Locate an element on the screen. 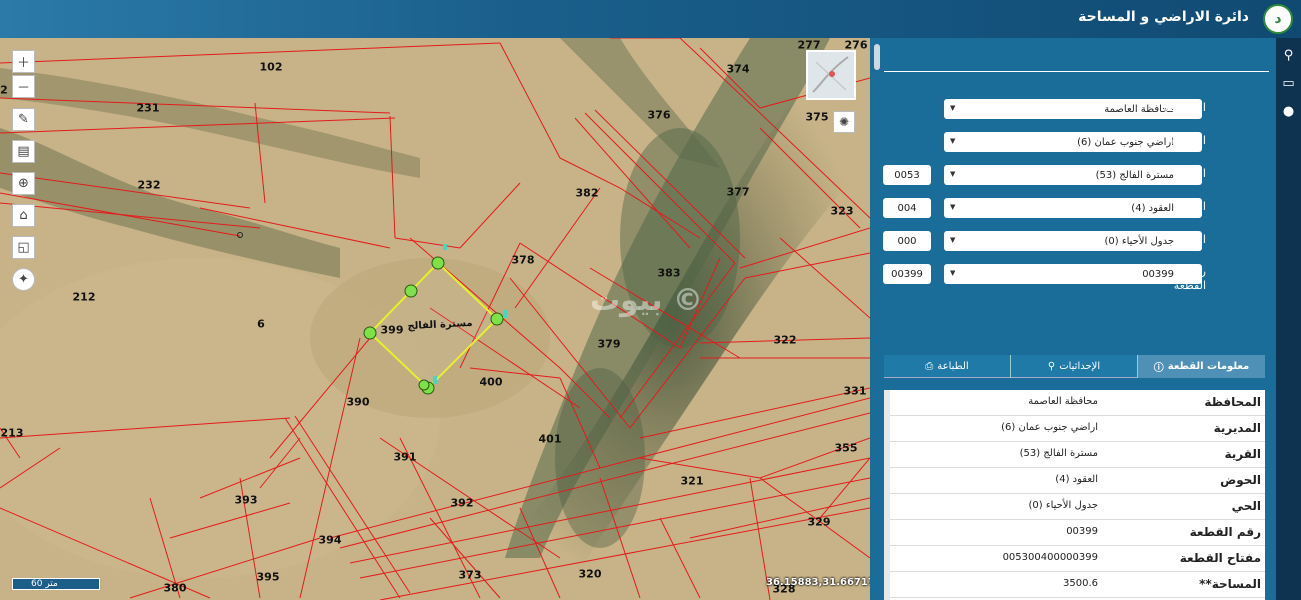  locate-button: ⊕ is located at coordinates (23, 183).